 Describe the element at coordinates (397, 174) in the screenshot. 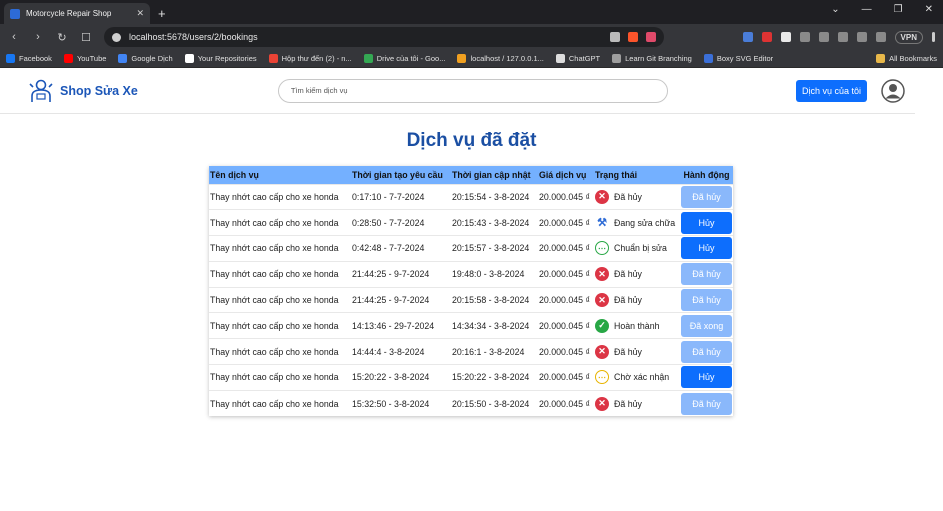

I see `column-header: Thời gian tạo yêu cầu` at that location.